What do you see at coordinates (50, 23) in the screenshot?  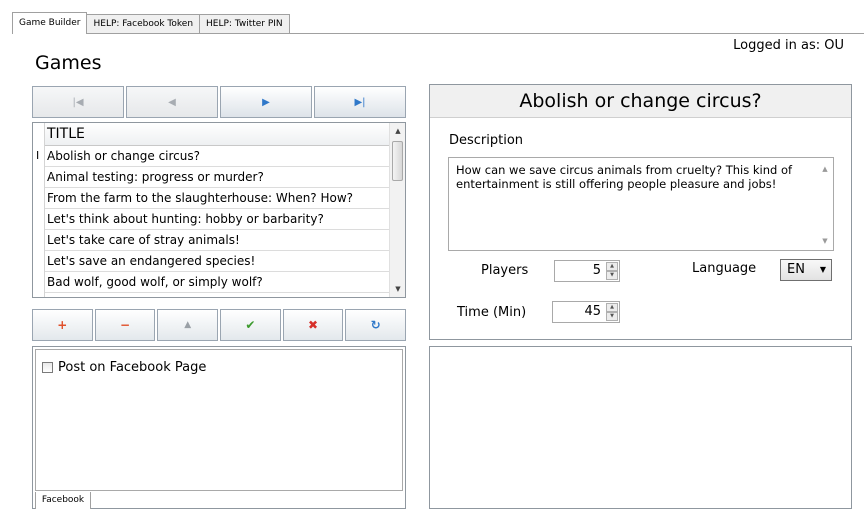 I see `tab-game-builder: Game Builder` at bounding box center [50, 23].